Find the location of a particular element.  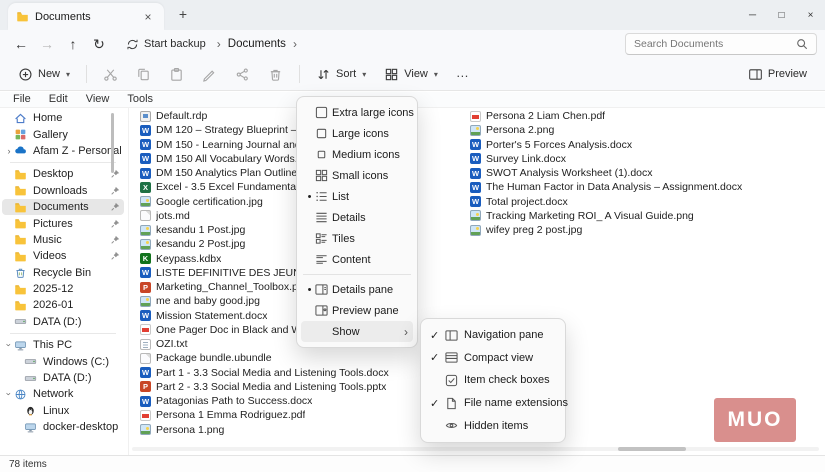

view-button-label: View is located at coordinates (416, 74).